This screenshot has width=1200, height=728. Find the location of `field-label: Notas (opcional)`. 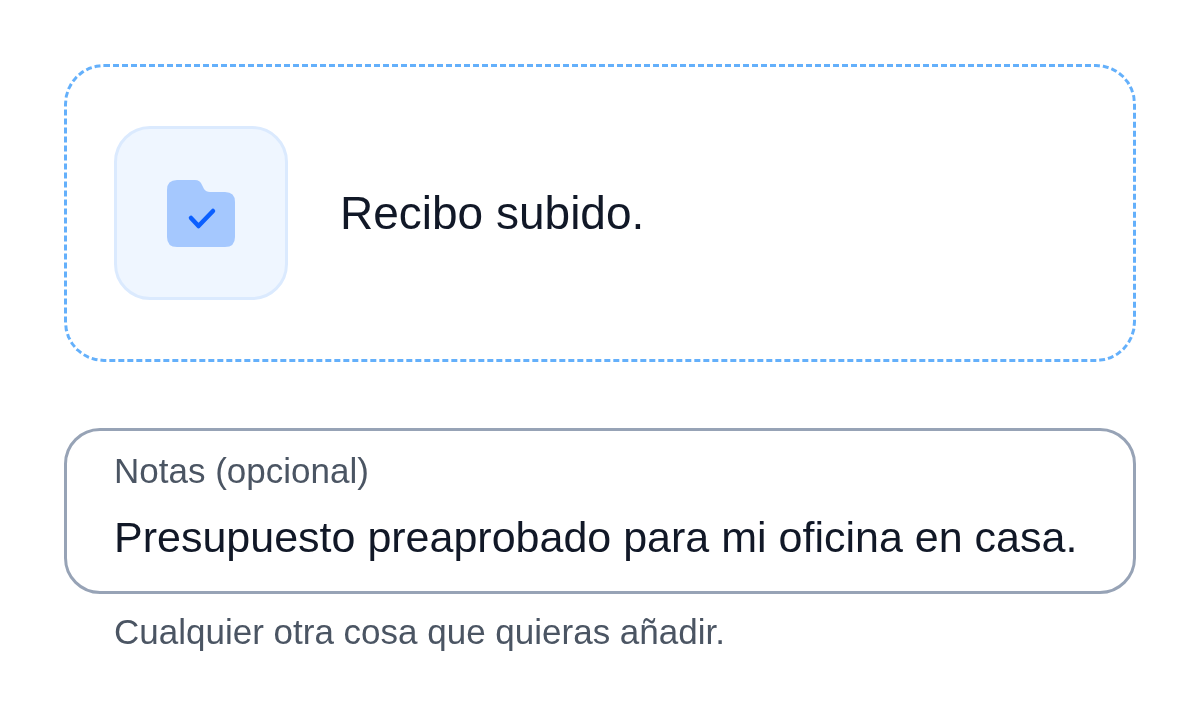

field-label: Notas (opcional) is located at coordinates (241, 471).